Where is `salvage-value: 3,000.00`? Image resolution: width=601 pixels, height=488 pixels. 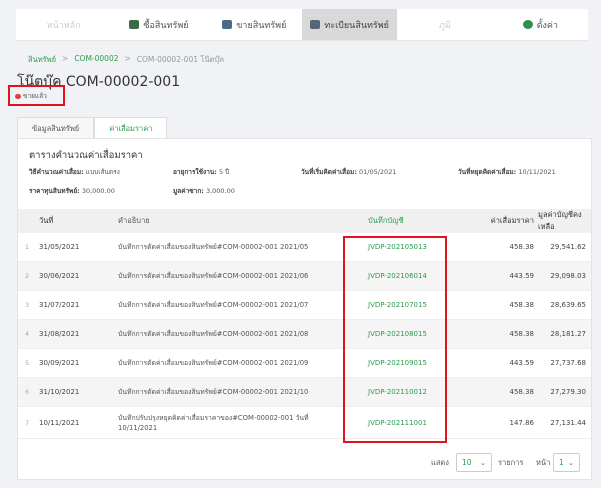
salvage-value: 3,000.00 is located at coordinates (220, 191).